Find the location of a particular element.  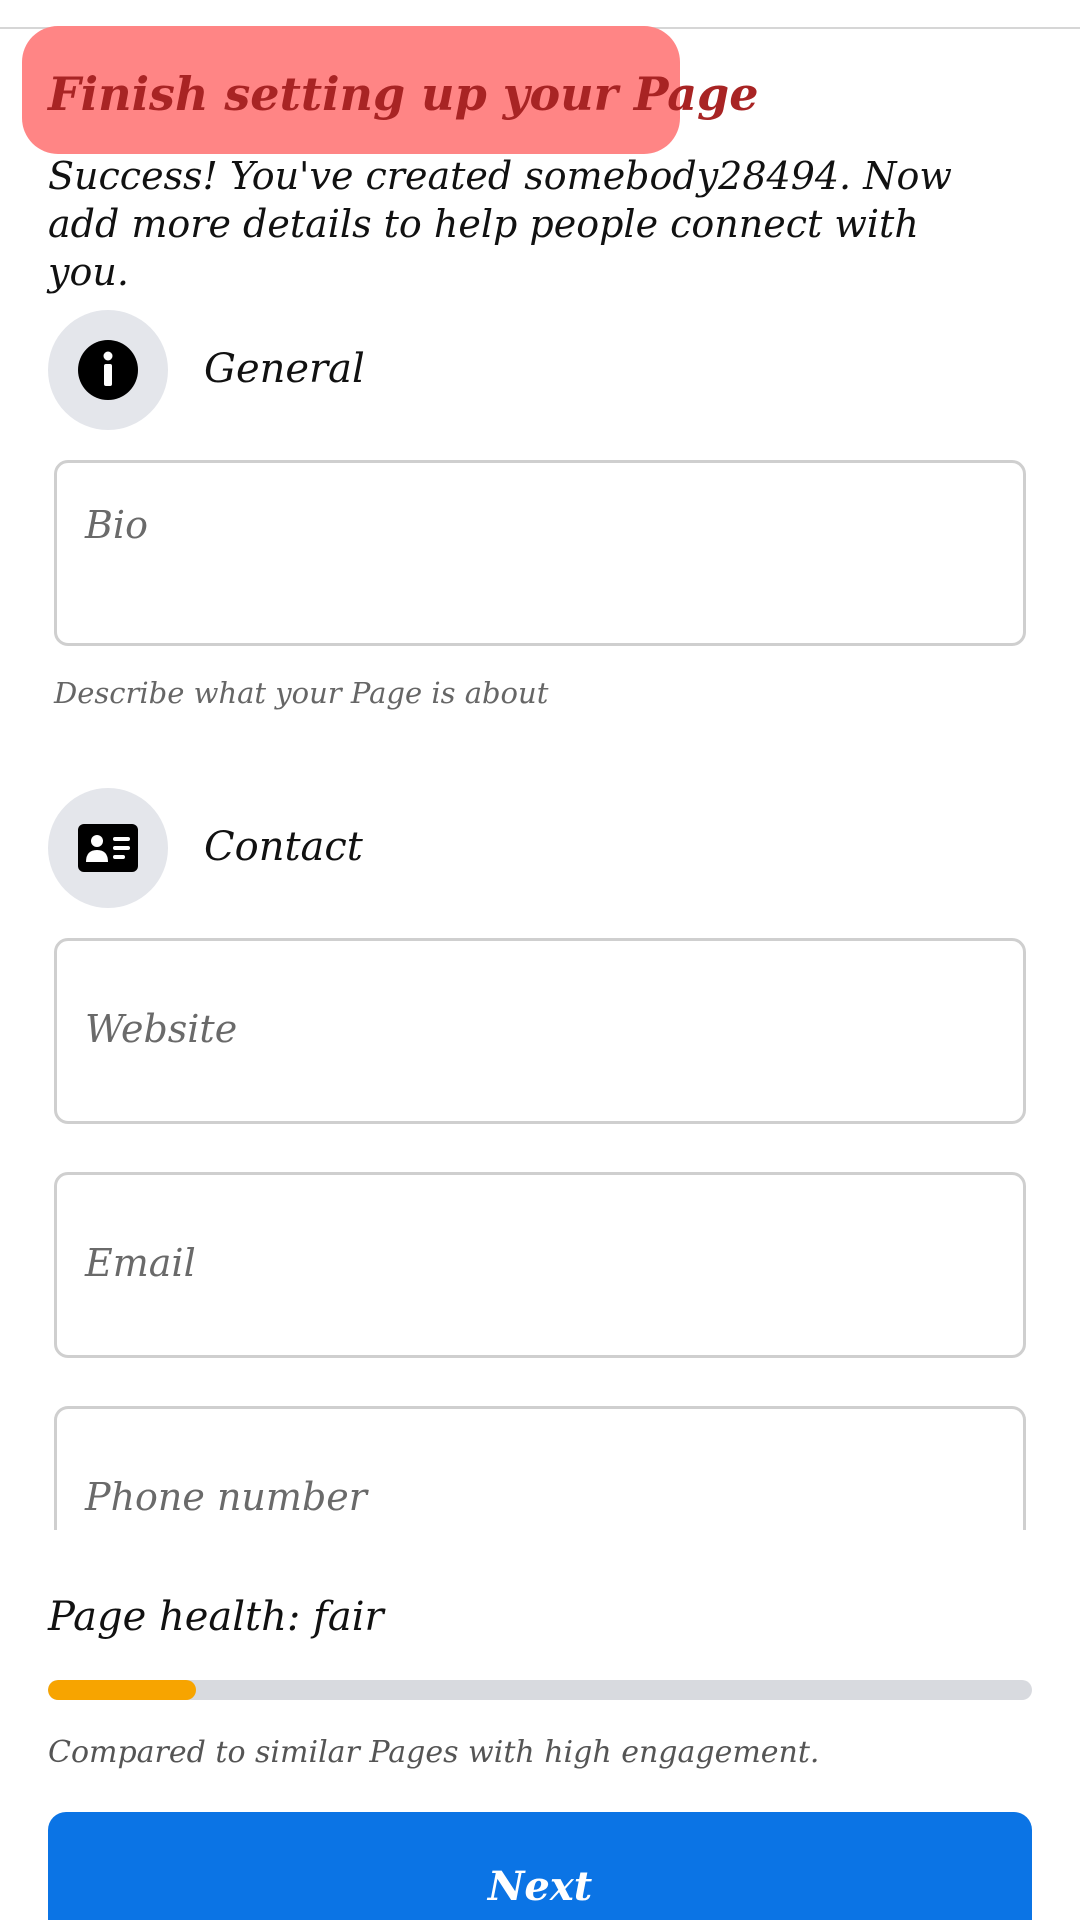

contact-card-icon is located at coordinates (108, 848).